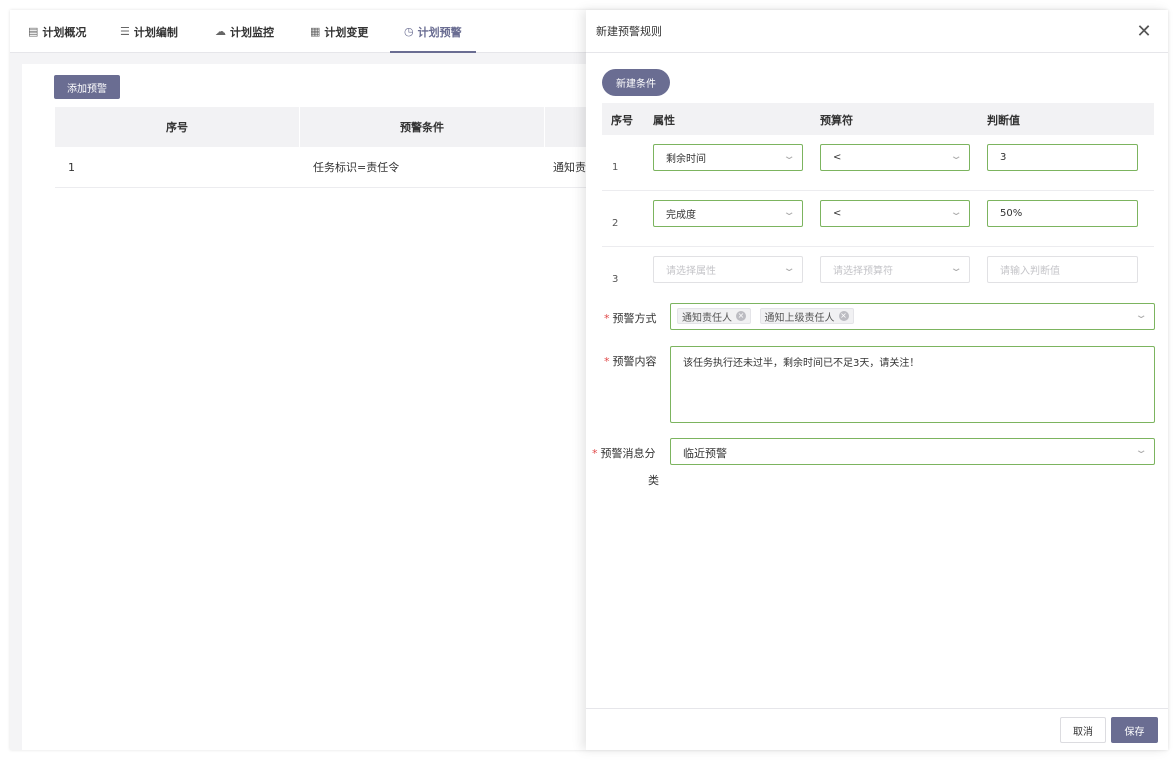 The height and width of the screenshot is (760, 1173). Describe the element at coordinates (33, 31) in the screenshot. I see `document-icon: ▤` at that location.